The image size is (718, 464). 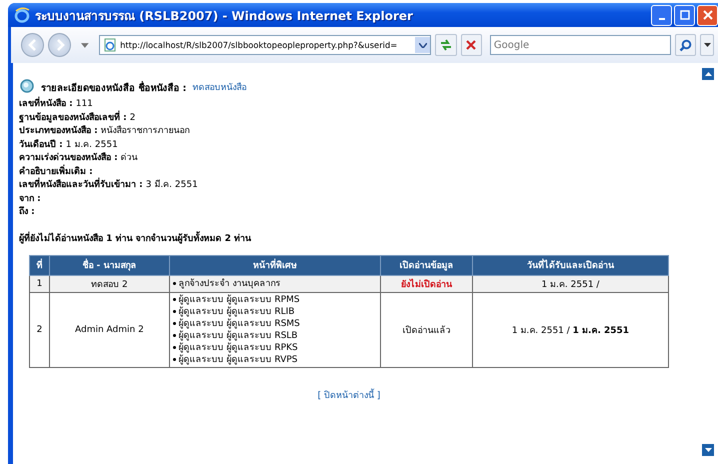 I want to click on refresh-arrows-icon, so click(x=446, y=45).